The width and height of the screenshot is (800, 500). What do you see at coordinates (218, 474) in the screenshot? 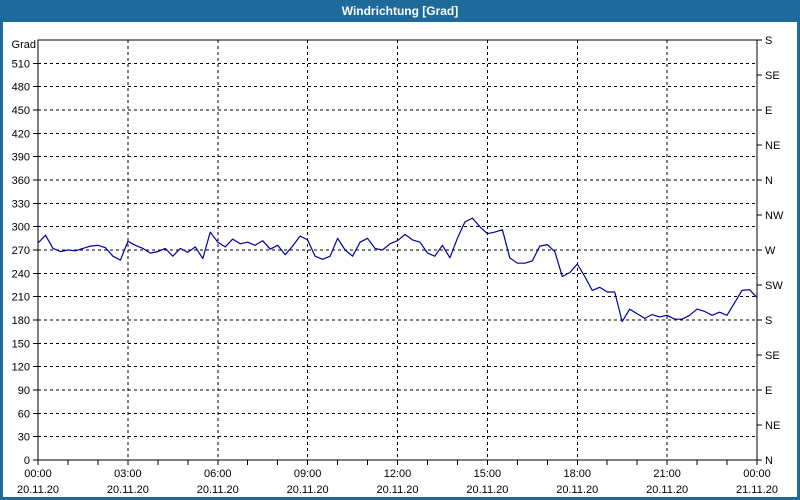
I see `svg-text: 06:00` at bounding box center [218, 474].